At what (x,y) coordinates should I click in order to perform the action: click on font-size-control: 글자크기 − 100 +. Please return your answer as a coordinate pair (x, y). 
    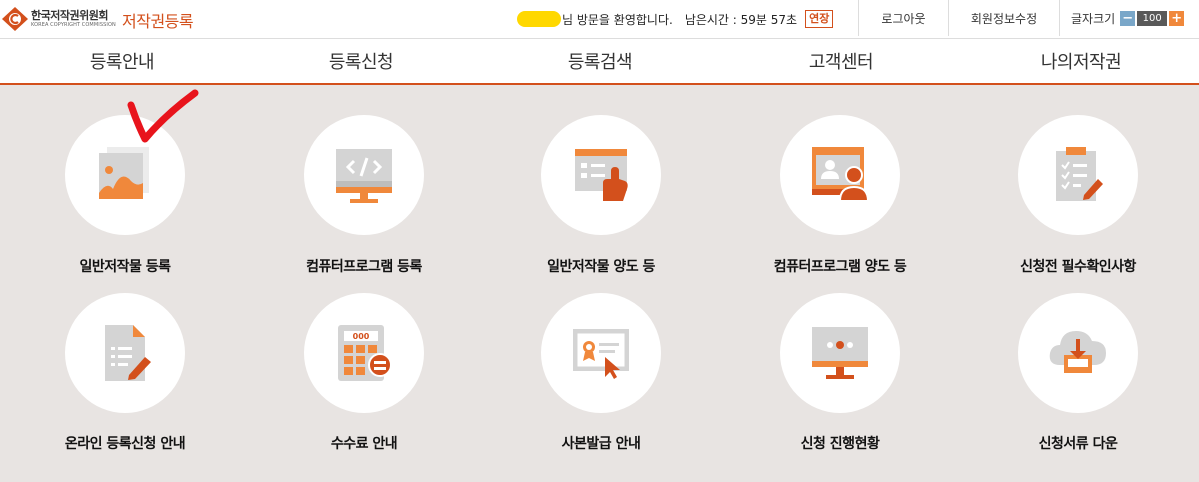
    Looking at the image, I should click on (1129, 18).